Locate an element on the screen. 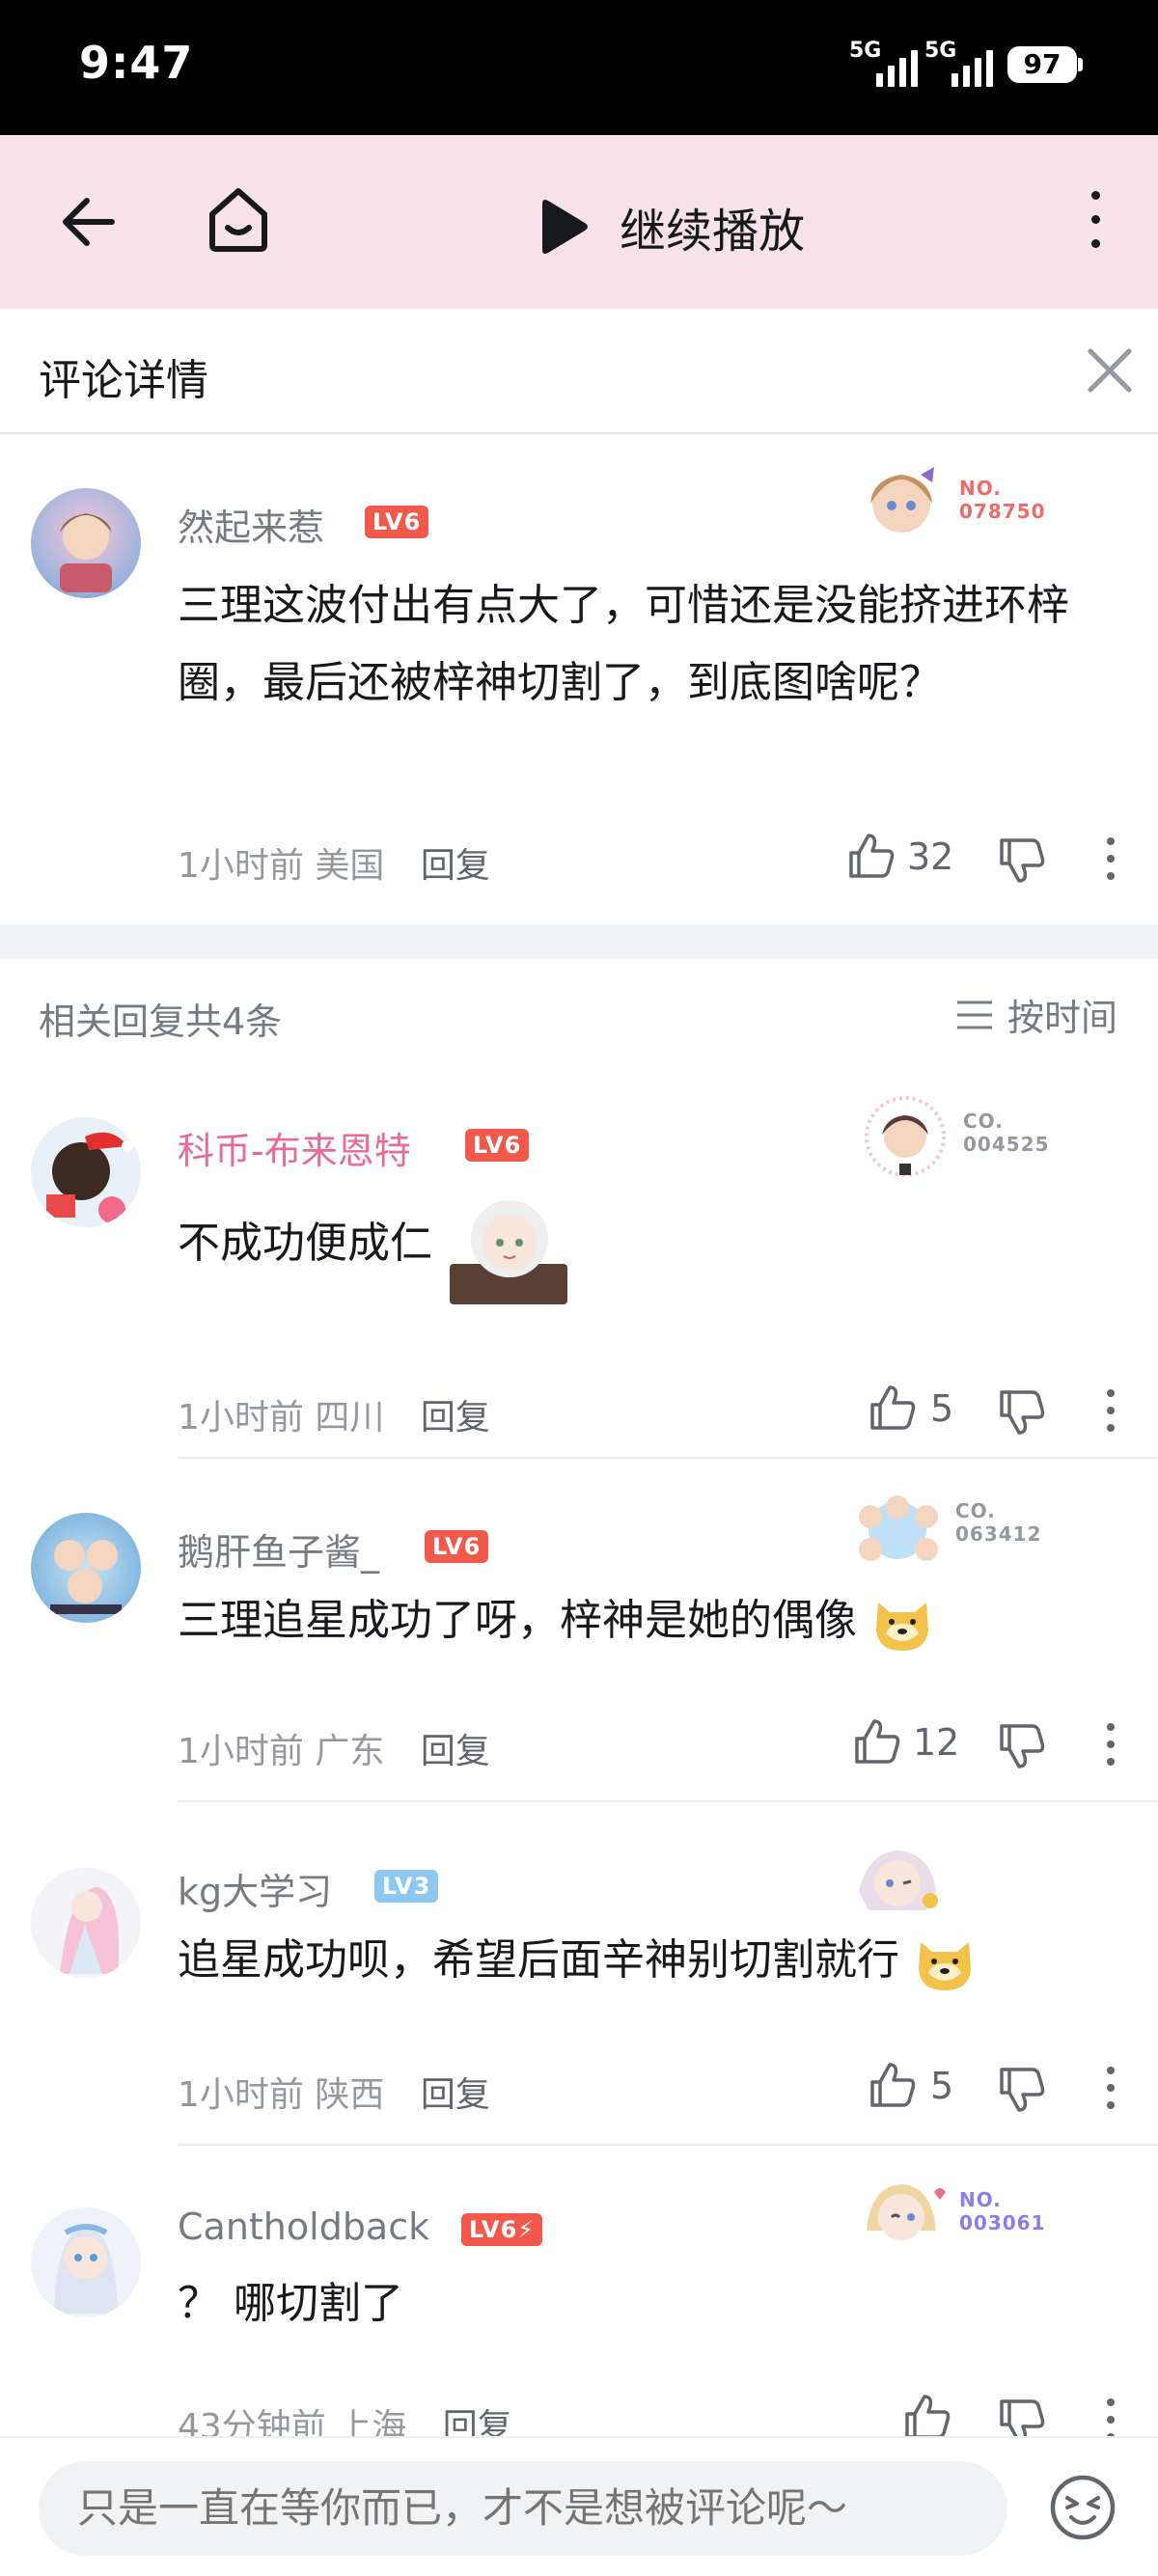 This screenshot has height=2576, width=1158. comment-detail-header: 评论详情 is located at coordinates (579, 372).